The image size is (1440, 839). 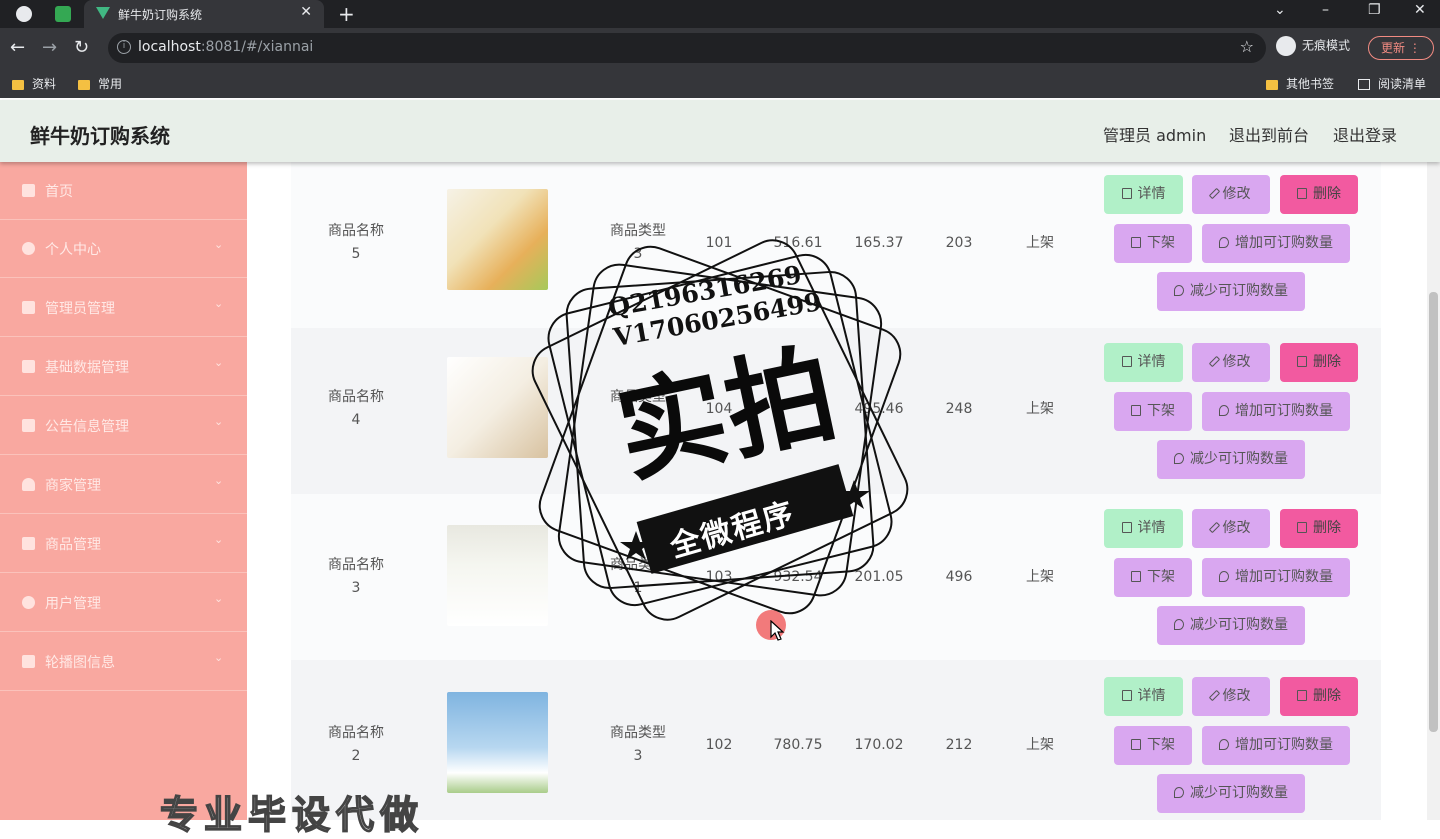 What do you see at coordinates (110, 84) in the screenshot?
I see `bookmark-label: 常用` at bounding box center [110, 84].